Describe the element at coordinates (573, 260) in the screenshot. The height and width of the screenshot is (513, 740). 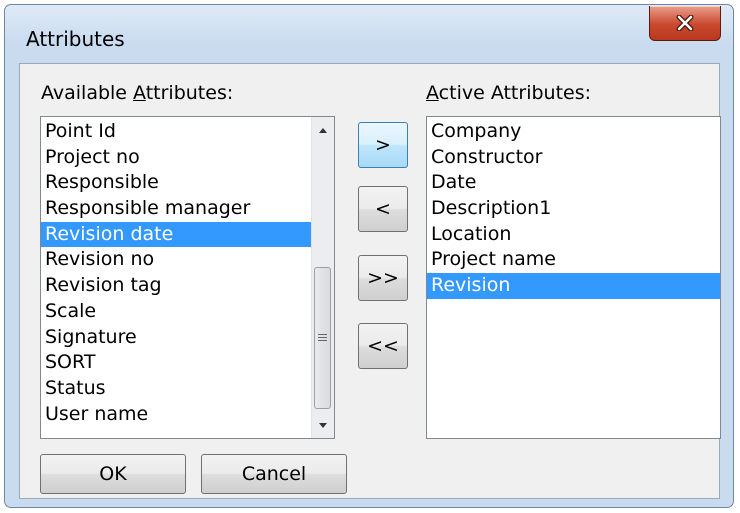
I see `list-item: Project name` at that location.